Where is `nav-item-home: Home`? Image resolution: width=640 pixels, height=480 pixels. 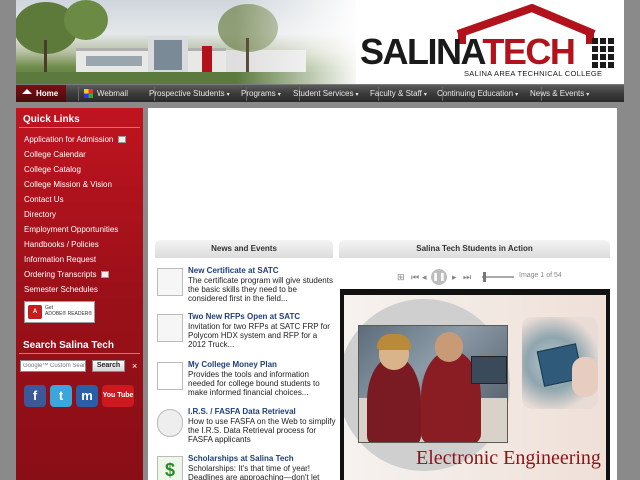
nav-item-home: Home is located at coordinates (41, 93).